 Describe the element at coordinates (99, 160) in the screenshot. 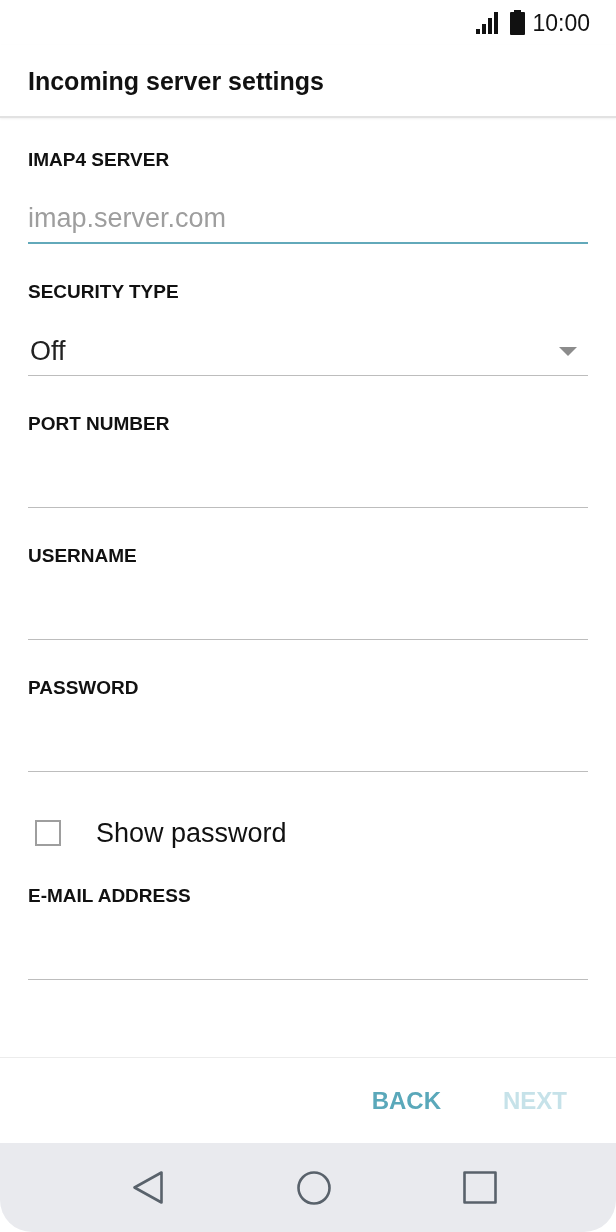

I see `field-label: IMAP4 SERVER` at that location.